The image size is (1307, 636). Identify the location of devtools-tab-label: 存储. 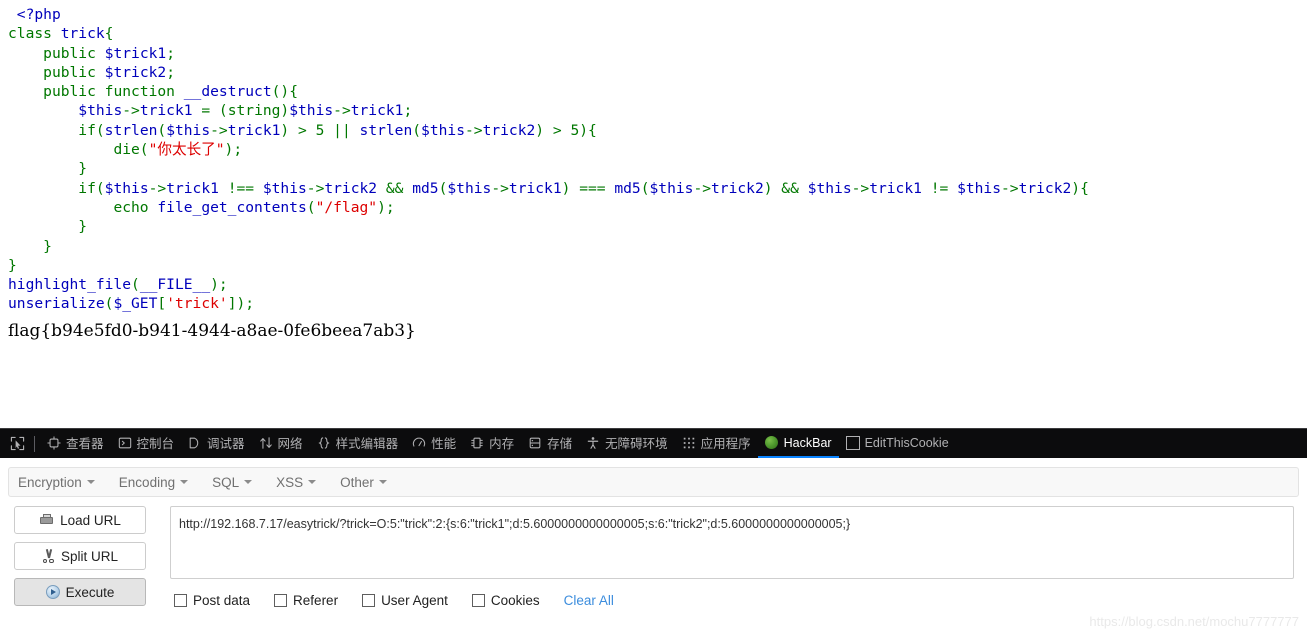
(560, 444).